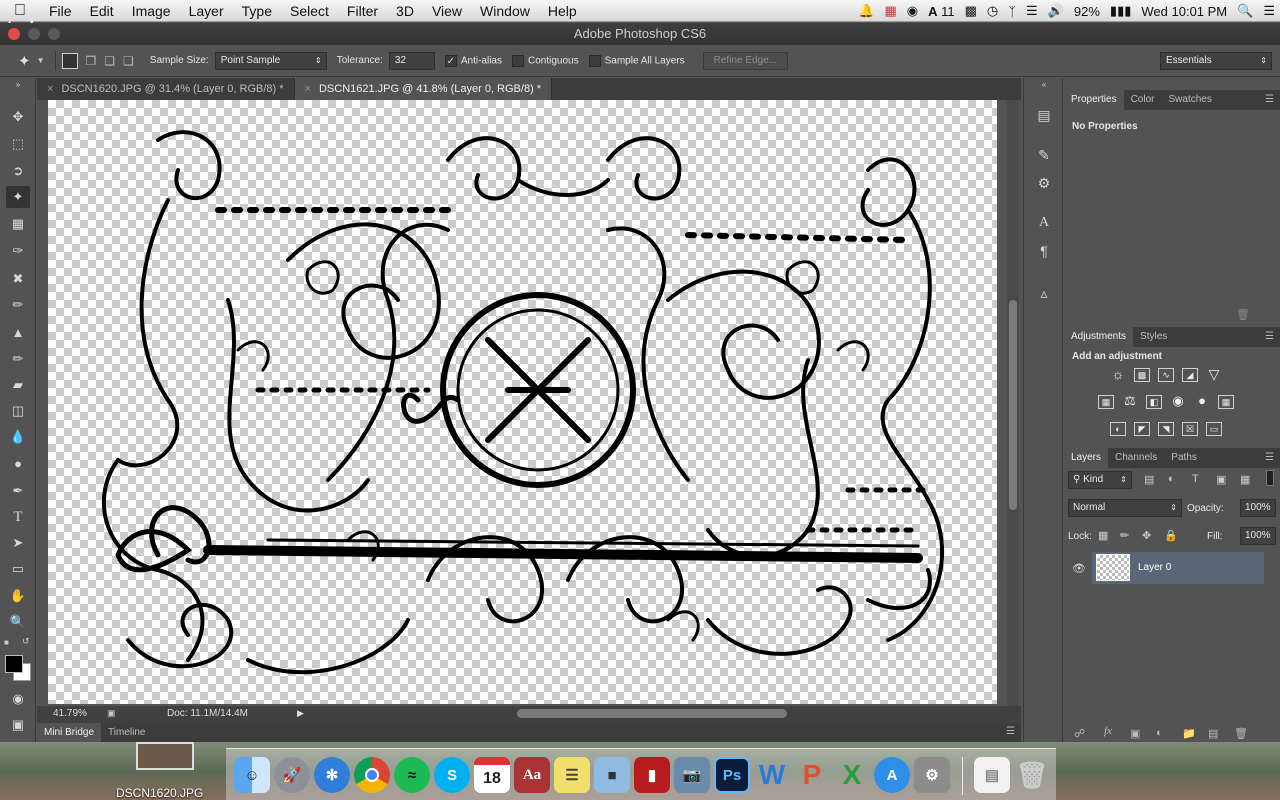 The height and width of the screenshot is (800, 1280). What do you see at coordinates (492, 775) in the screenshot?
I see `calendar-icon: 18` at bounding box center [492, 775].